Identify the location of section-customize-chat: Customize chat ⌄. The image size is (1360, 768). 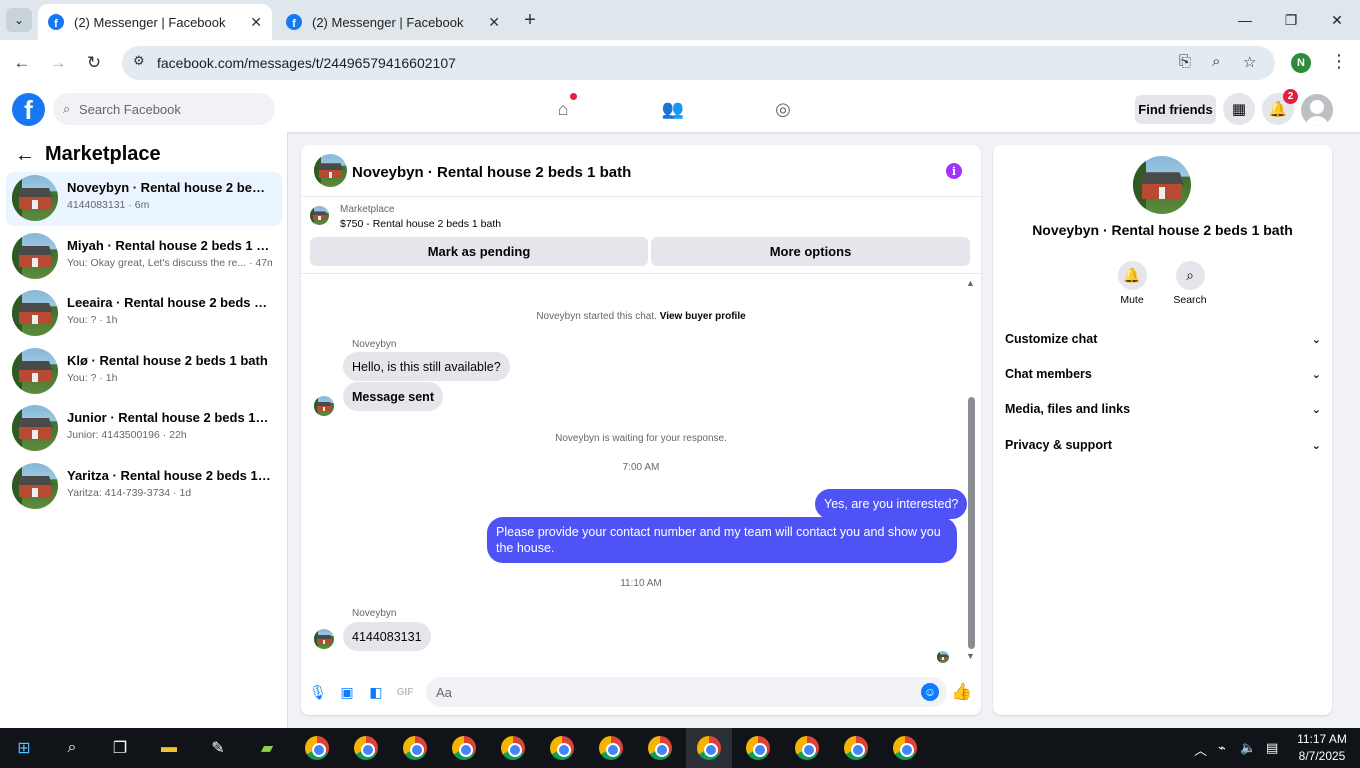
(1163, 339).